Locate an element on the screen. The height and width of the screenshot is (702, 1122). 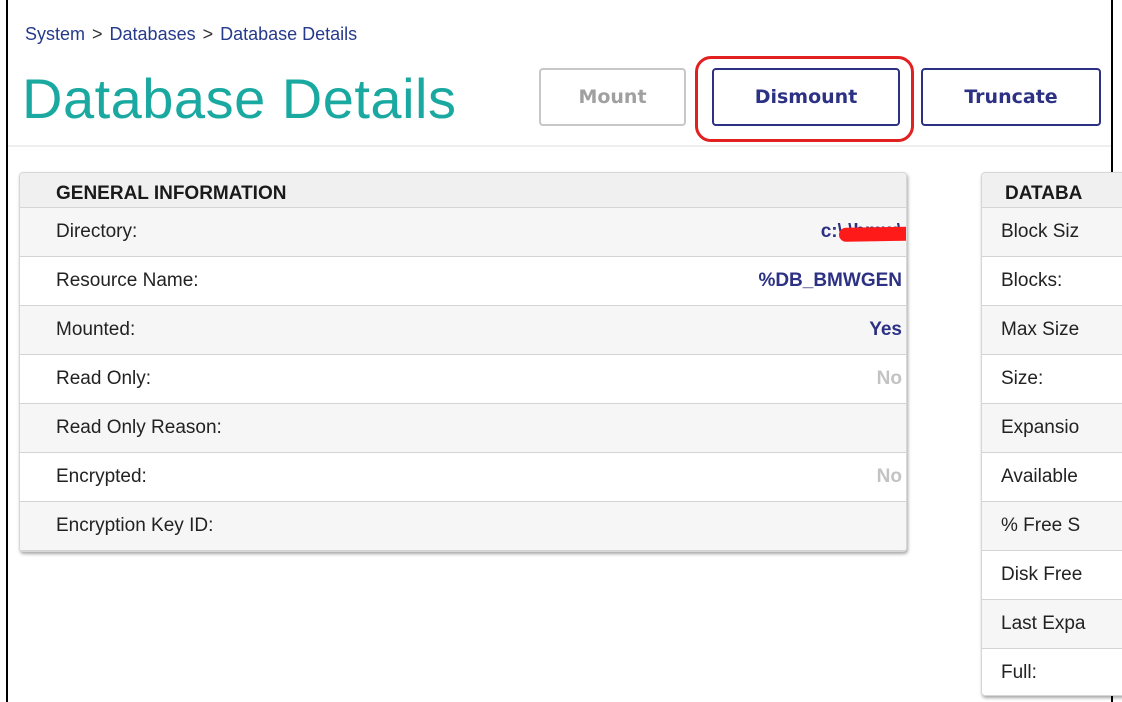
breadcrumb-system: System is located at coordinates (55, 34).